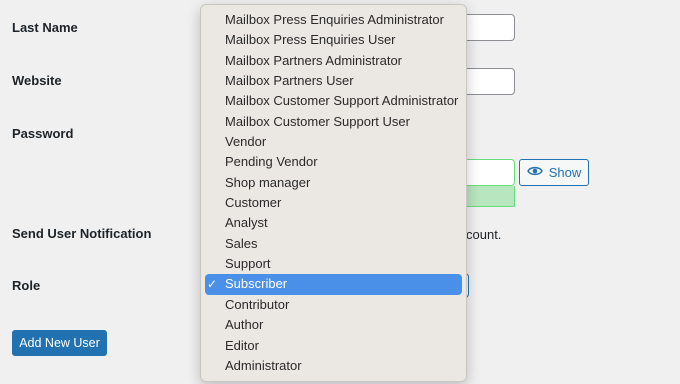  What do you see at coordinates (333, 366) in the screenshot?
I see `role-option: Administrator` at bounding box center [333, 366].